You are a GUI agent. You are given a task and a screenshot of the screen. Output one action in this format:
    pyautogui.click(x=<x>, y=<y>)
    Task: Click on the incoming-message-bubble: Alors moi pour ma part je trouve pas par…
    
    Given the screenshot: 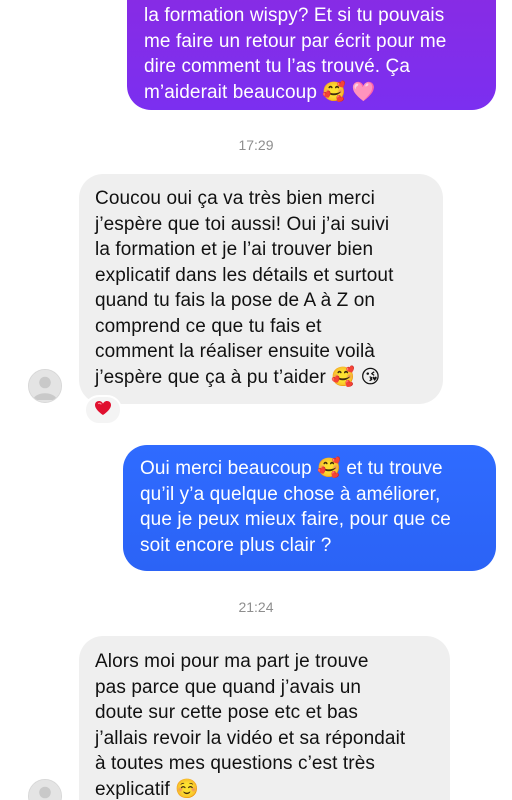 What is the action you would take?
    pyautogui.click(x=264, y=718)
    